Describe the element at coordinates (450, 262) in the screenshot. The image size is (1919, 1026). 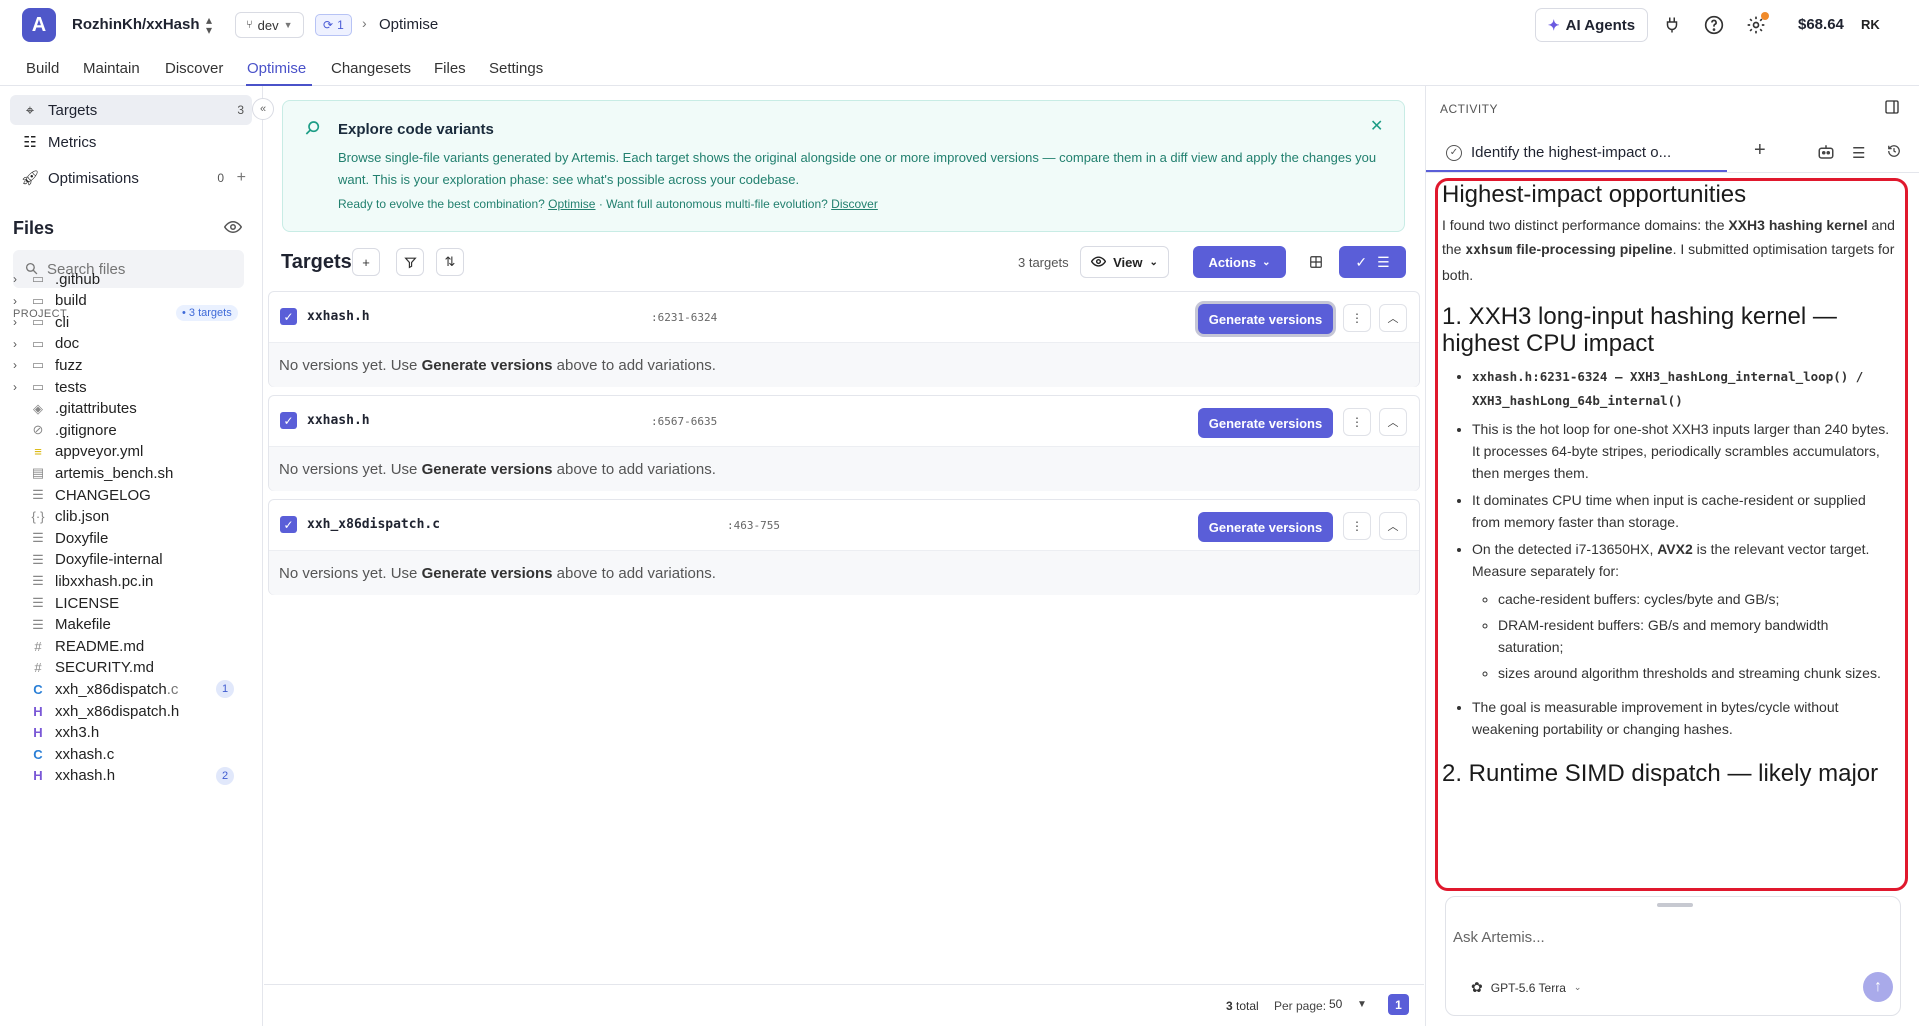
I see `sort-button: ⇅` at that location.